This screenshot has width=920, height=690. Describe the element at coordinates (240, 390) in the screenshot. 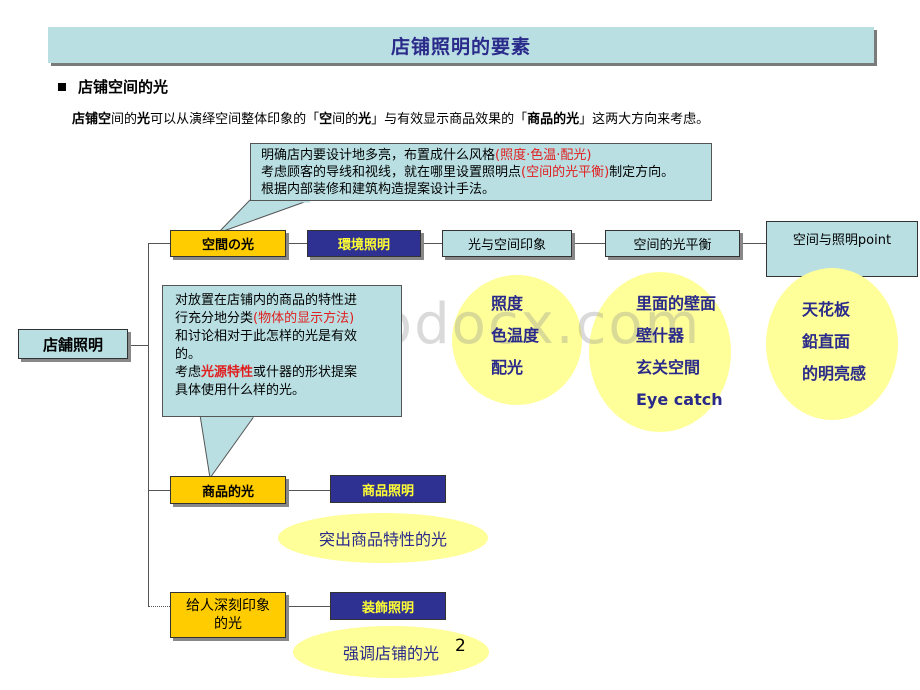

I see `callout-mid-line: 具体使用什么样的光。` at that location.